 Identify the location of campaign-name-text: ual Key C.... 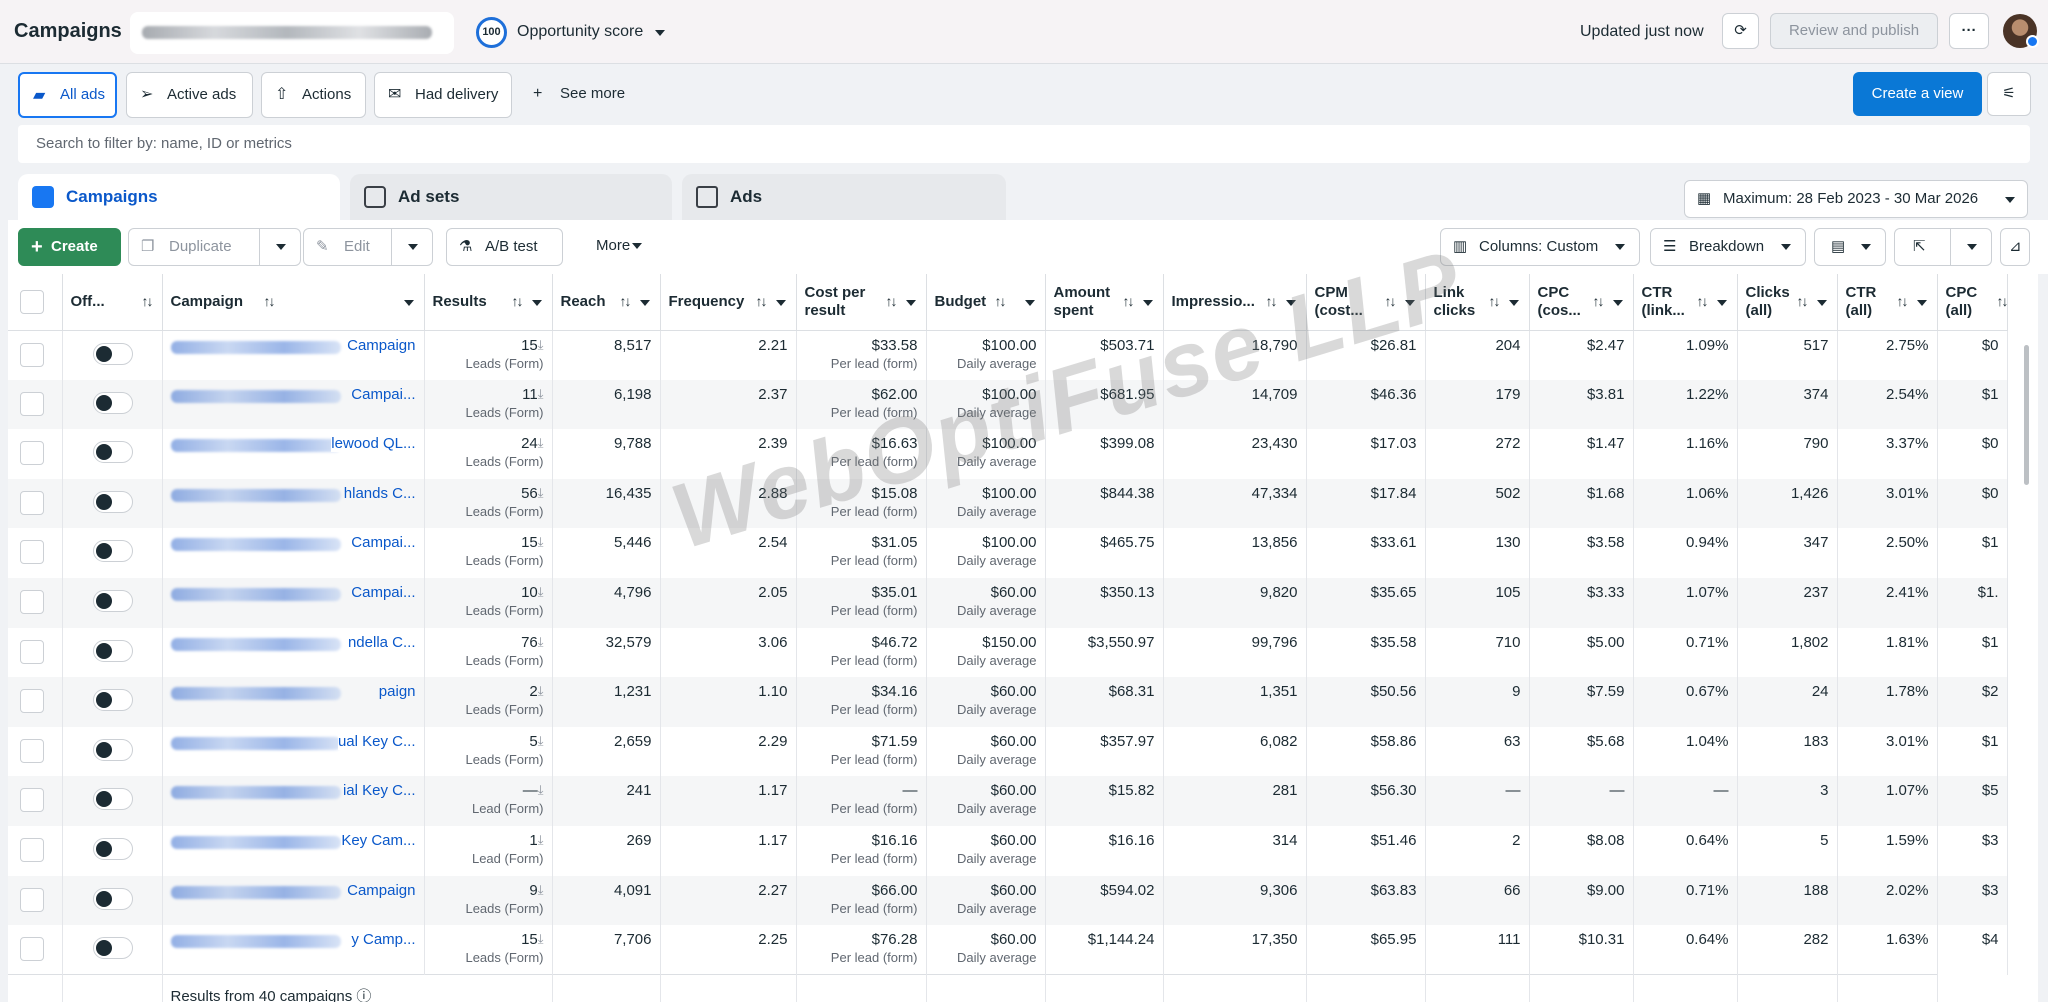
(376, 741).